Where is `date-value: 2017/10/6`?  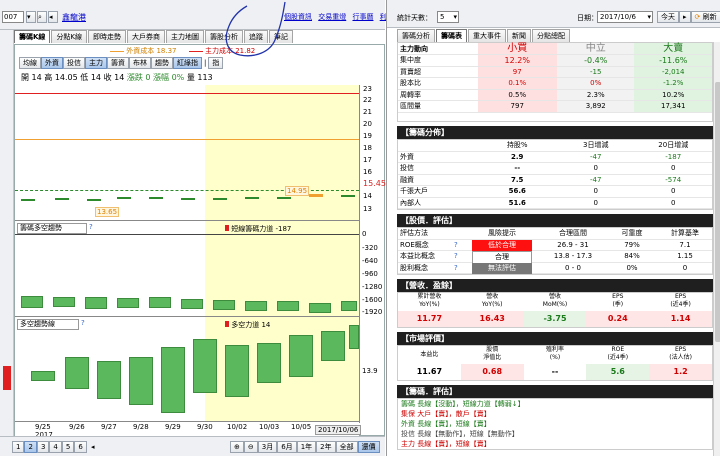
date-value: 2017/10/6 is located at coordinates (618, 17).